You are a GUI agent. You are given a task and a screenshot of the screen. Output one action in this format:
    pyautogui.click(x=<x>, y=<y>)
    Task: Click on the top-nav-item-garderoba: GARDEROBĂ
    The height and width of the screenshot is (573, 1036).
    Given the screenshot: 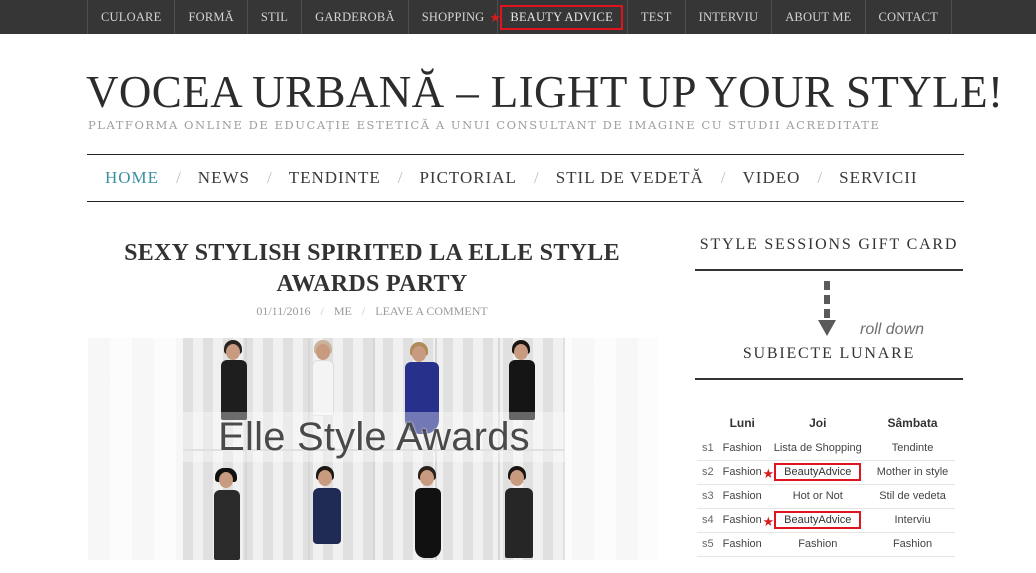 What is the action you would take?
    pyautogui.click(x=355, y=17)
    